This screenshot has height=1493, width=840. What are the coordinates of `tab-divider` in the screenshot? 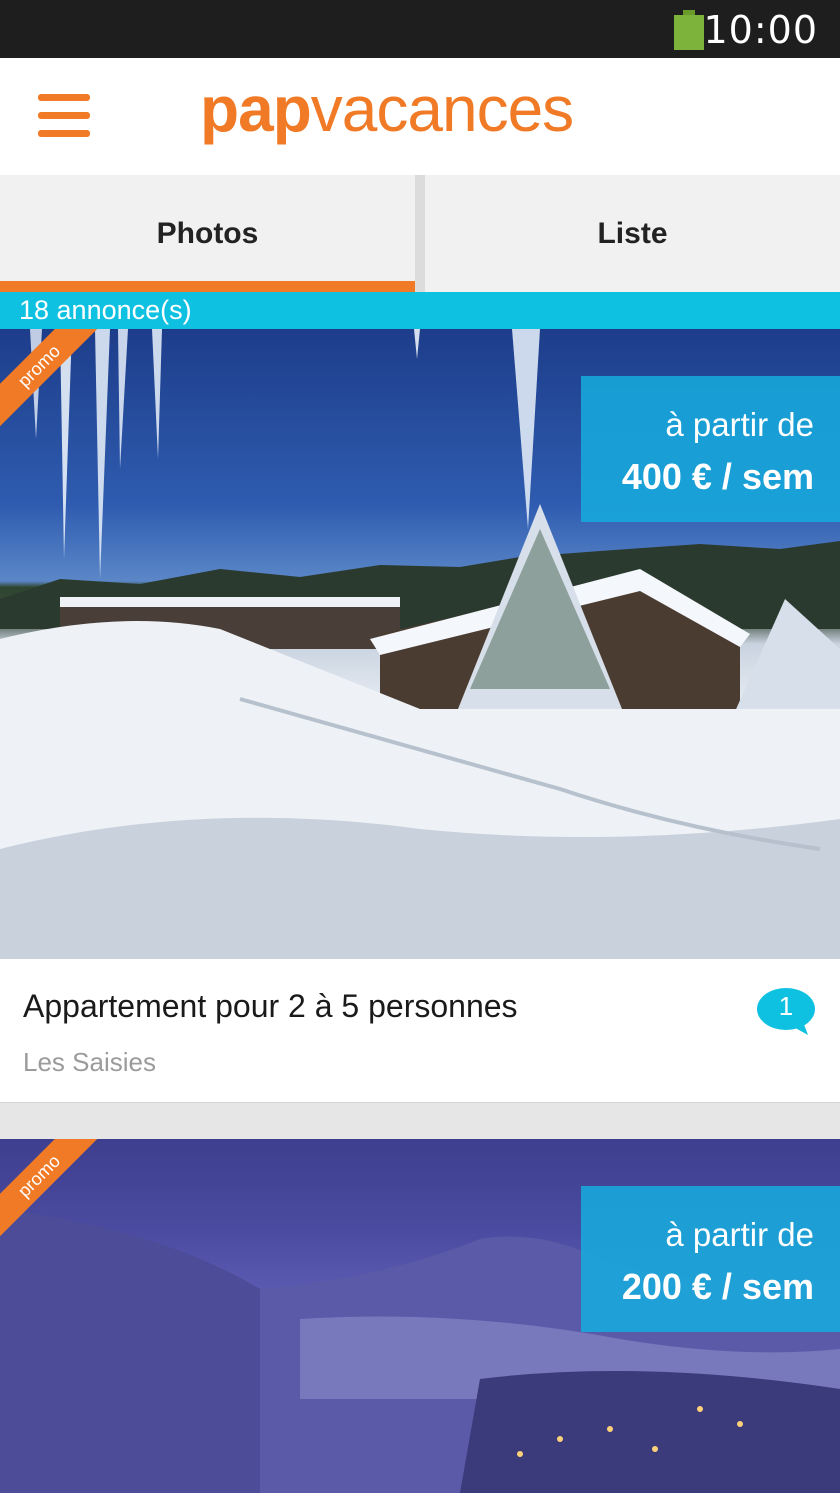 It's located at (420, 233).